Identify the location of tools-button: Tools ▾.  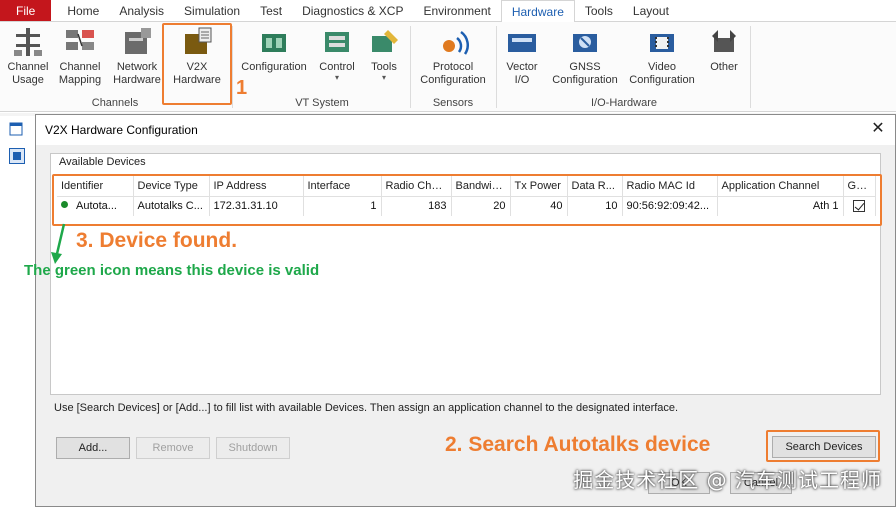
(384, 59).